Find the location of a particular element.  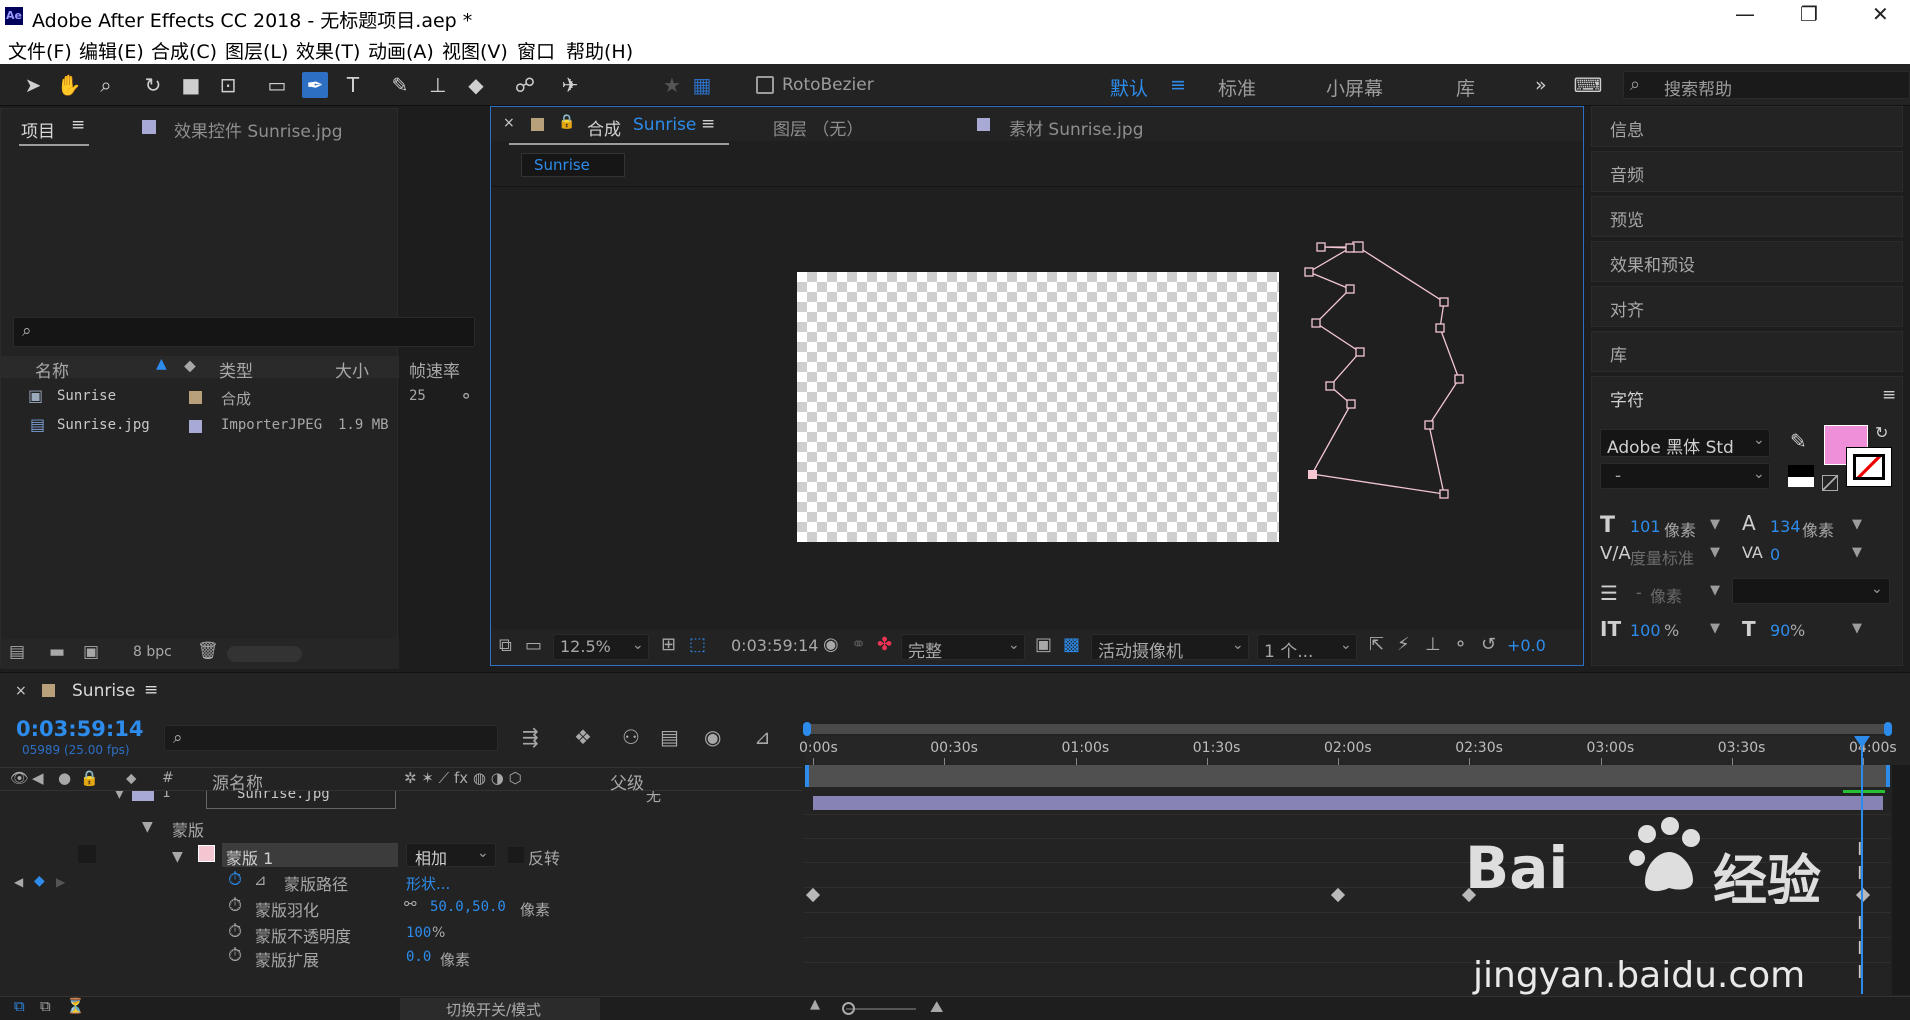

exposure-value: +0.0 is located at coordinates (1526, 645).